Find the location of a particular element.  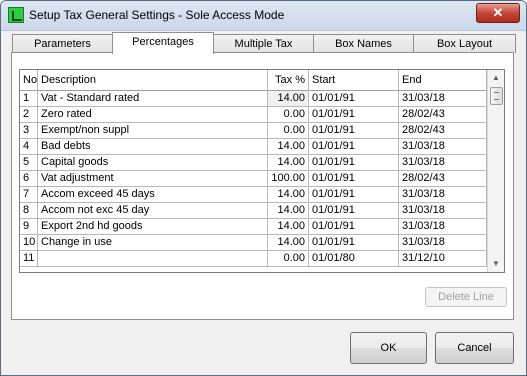

cell-description: Accom not exc 45 day is located at coordinates (153, 211).